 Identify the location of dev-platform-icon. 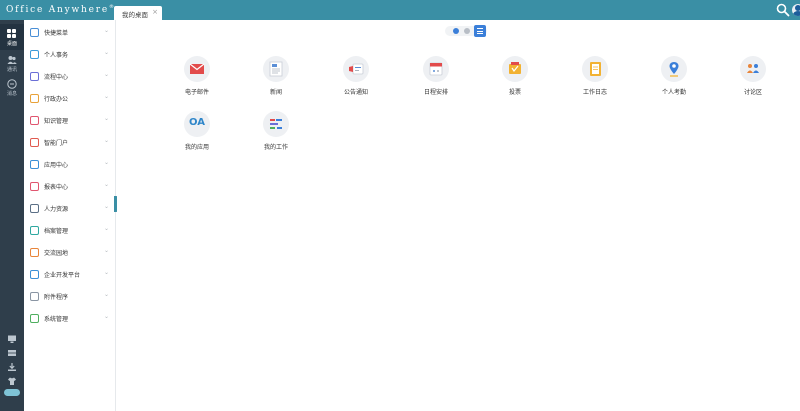
(34, 274).